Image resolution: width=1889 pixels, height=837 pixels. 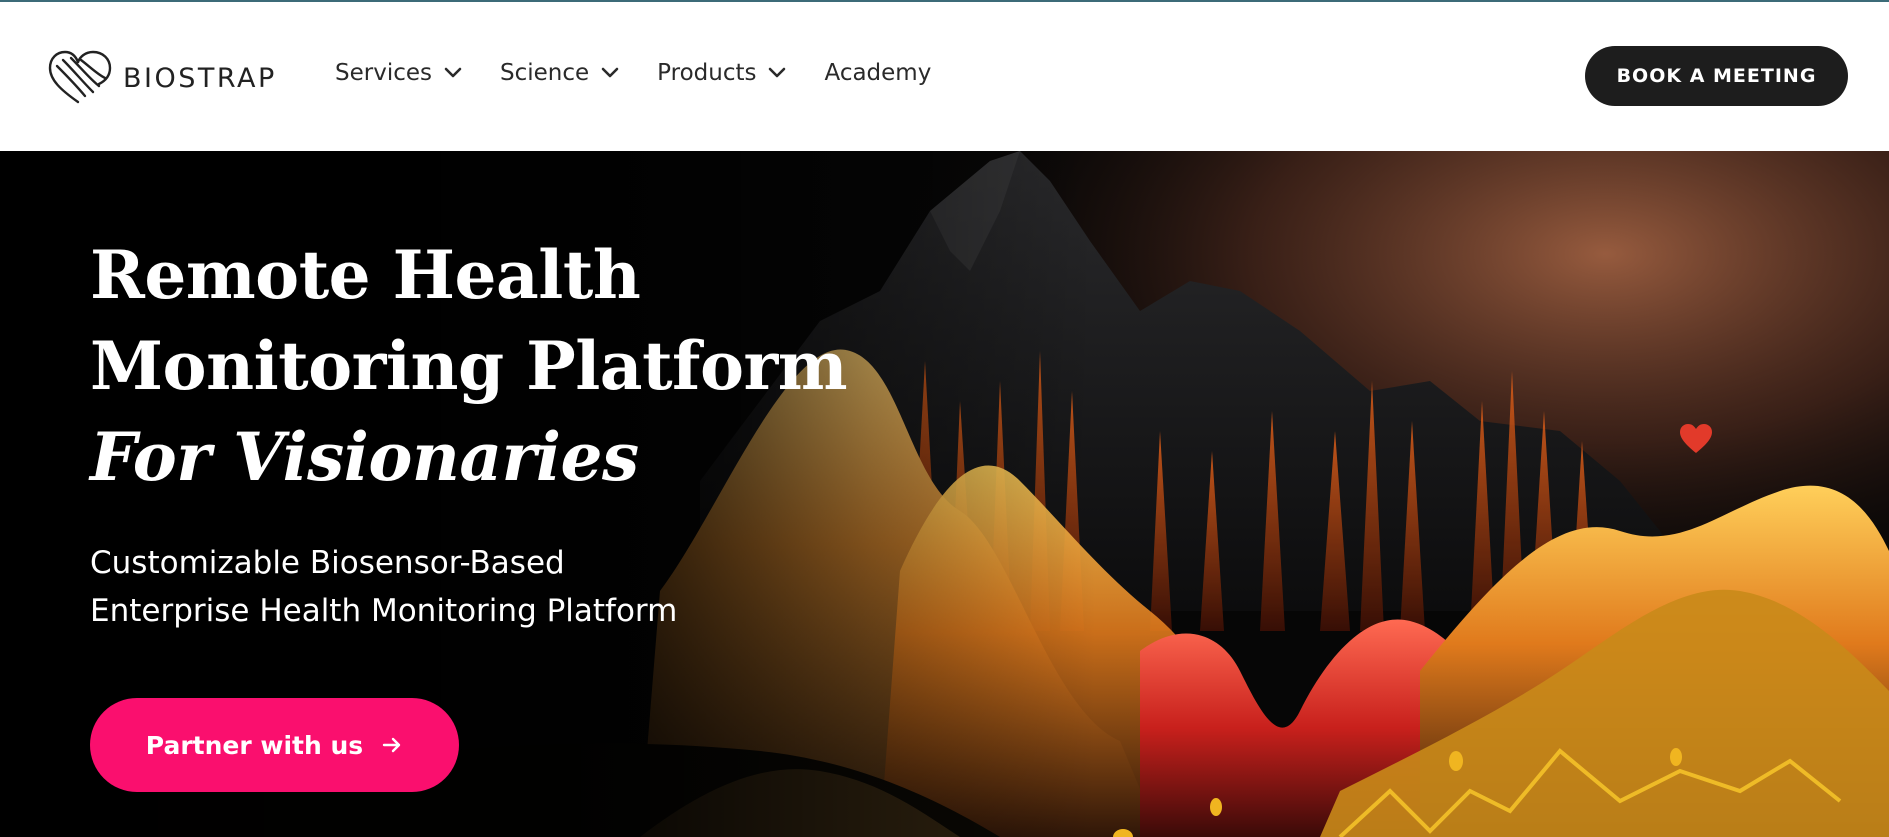 I want to click on nav-item-services: Services, so click(x=398, y=73).